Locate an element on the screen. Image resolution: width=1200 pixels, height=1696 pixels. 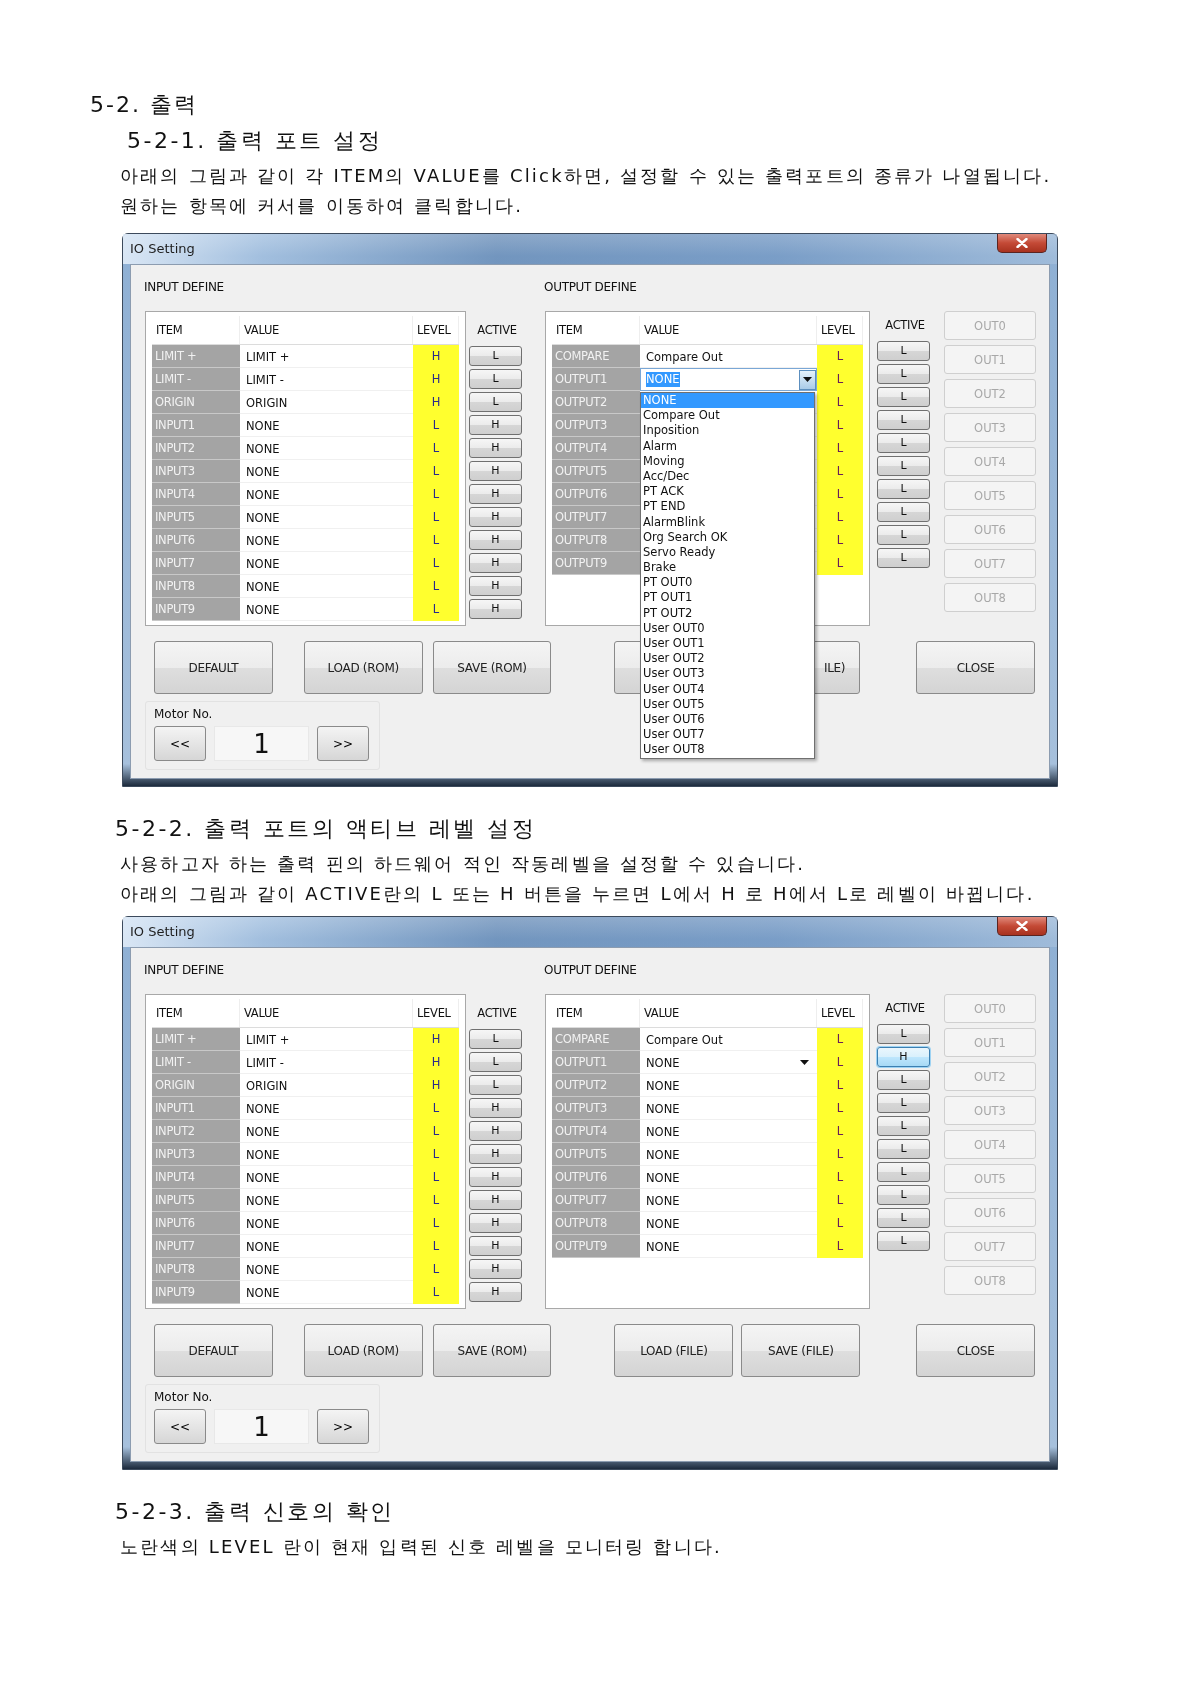
dropdown-option: User OUT6 is located at coordinates (727, 719).